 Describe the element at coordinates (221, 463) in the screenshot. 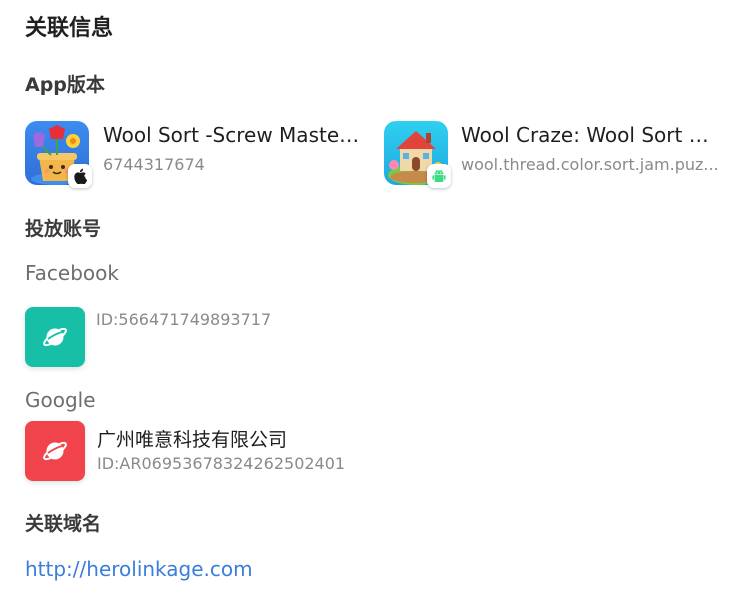

I see `google-account-id: ID:AR06953678324262502401` at that location.